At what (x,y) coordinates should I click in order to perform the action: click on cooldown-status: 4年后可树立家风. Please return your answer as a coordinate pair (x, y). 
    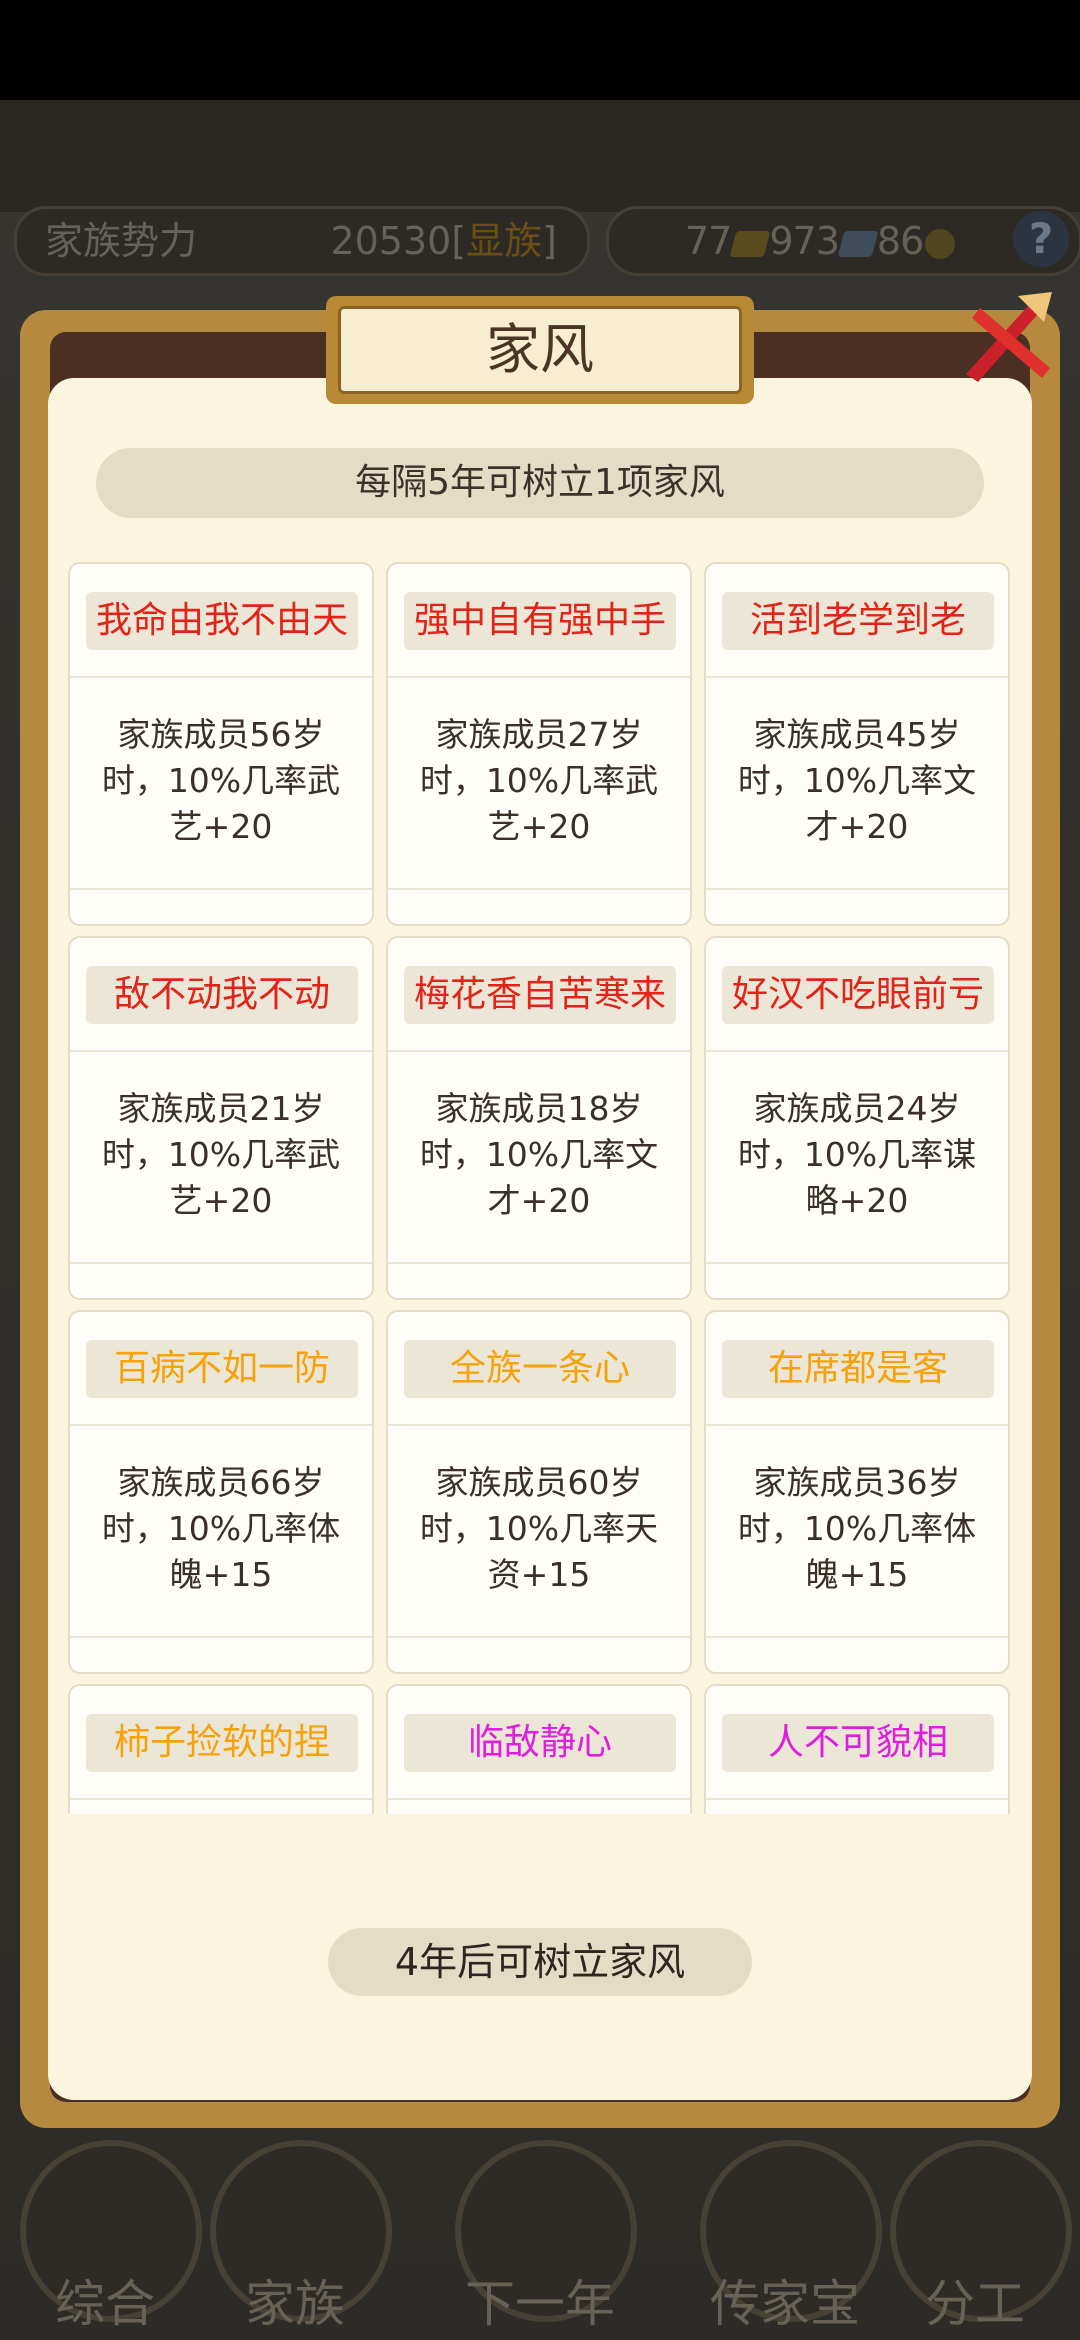
    Looking at the image, I should click on (540, 1962).